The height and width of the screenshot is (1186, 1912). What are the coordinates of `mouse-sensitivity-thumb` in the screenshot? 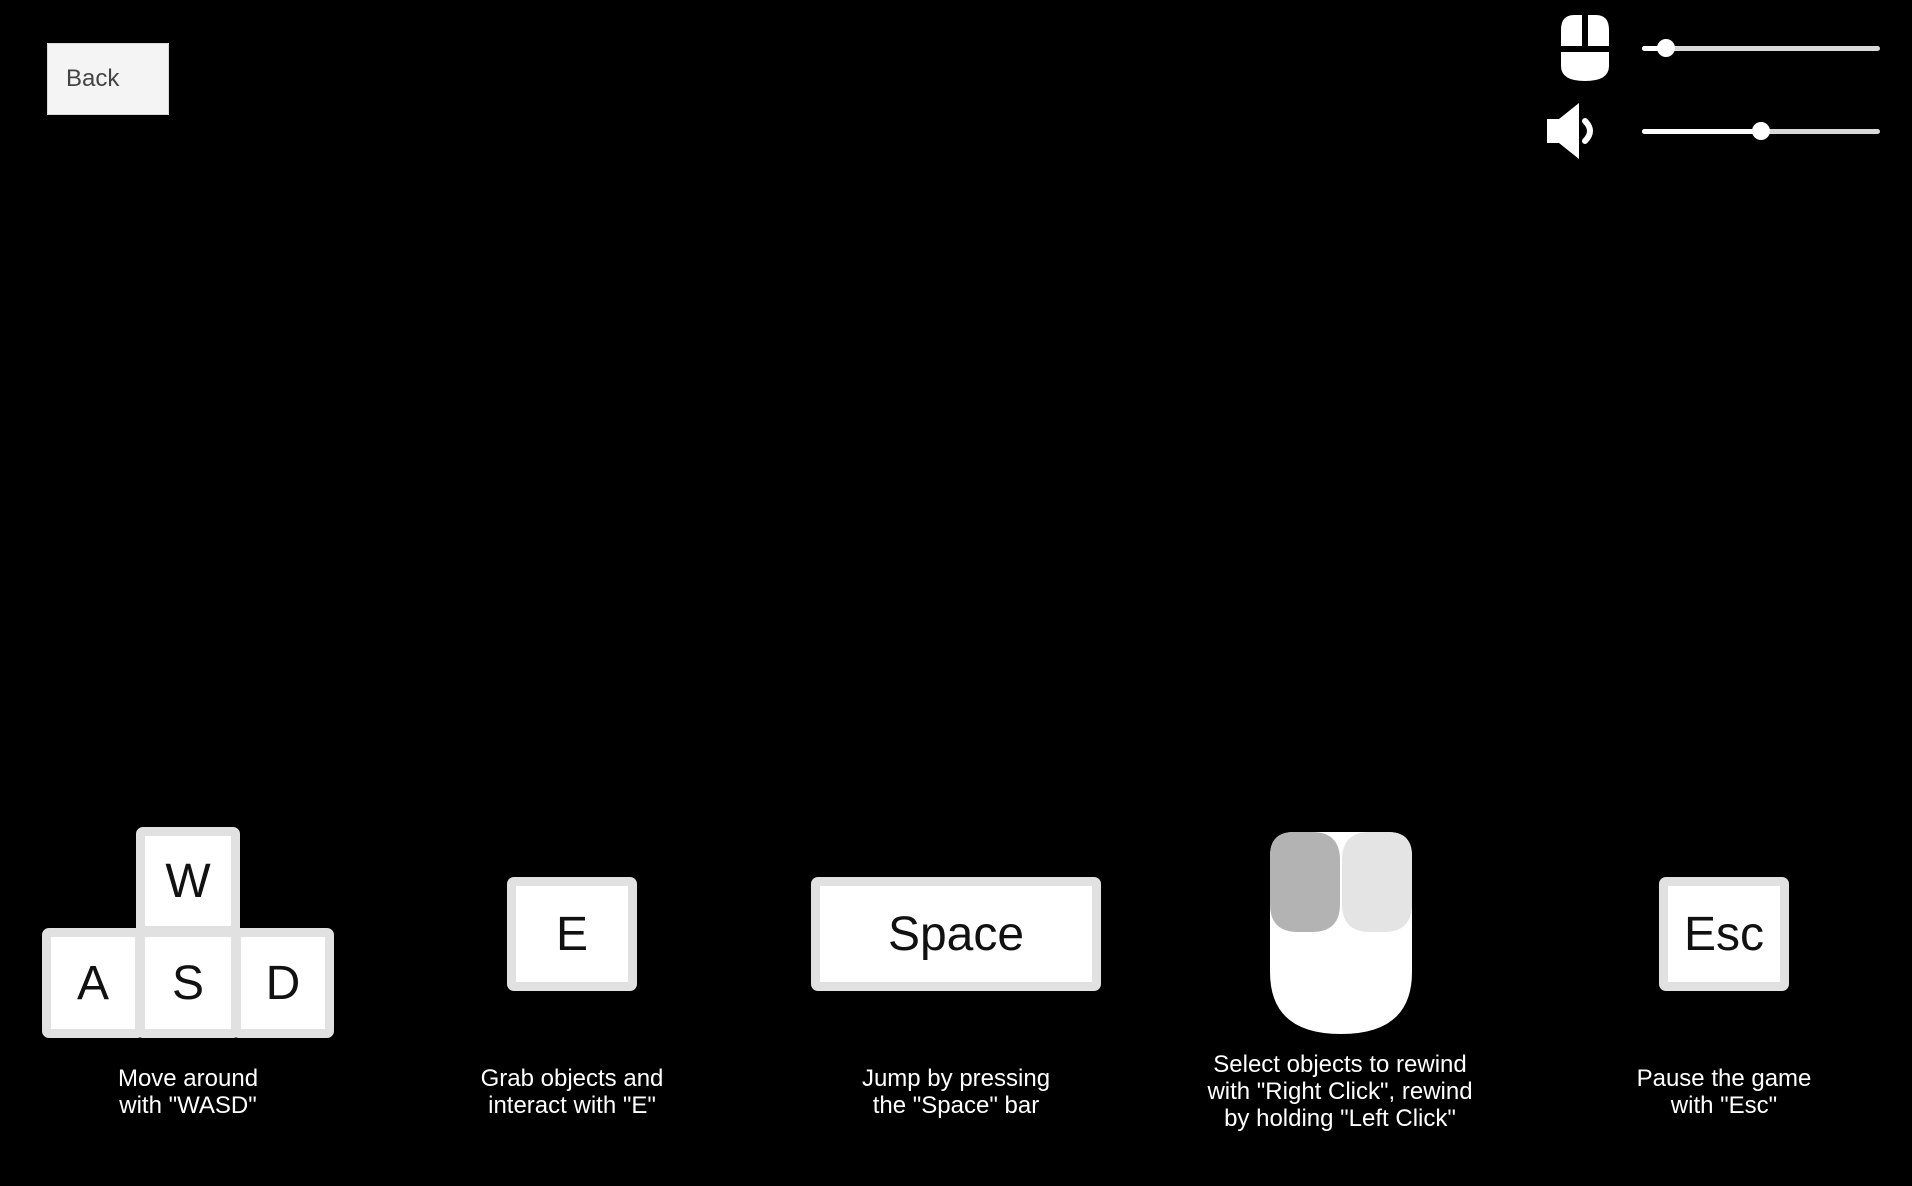 It's located at (1665, 48).